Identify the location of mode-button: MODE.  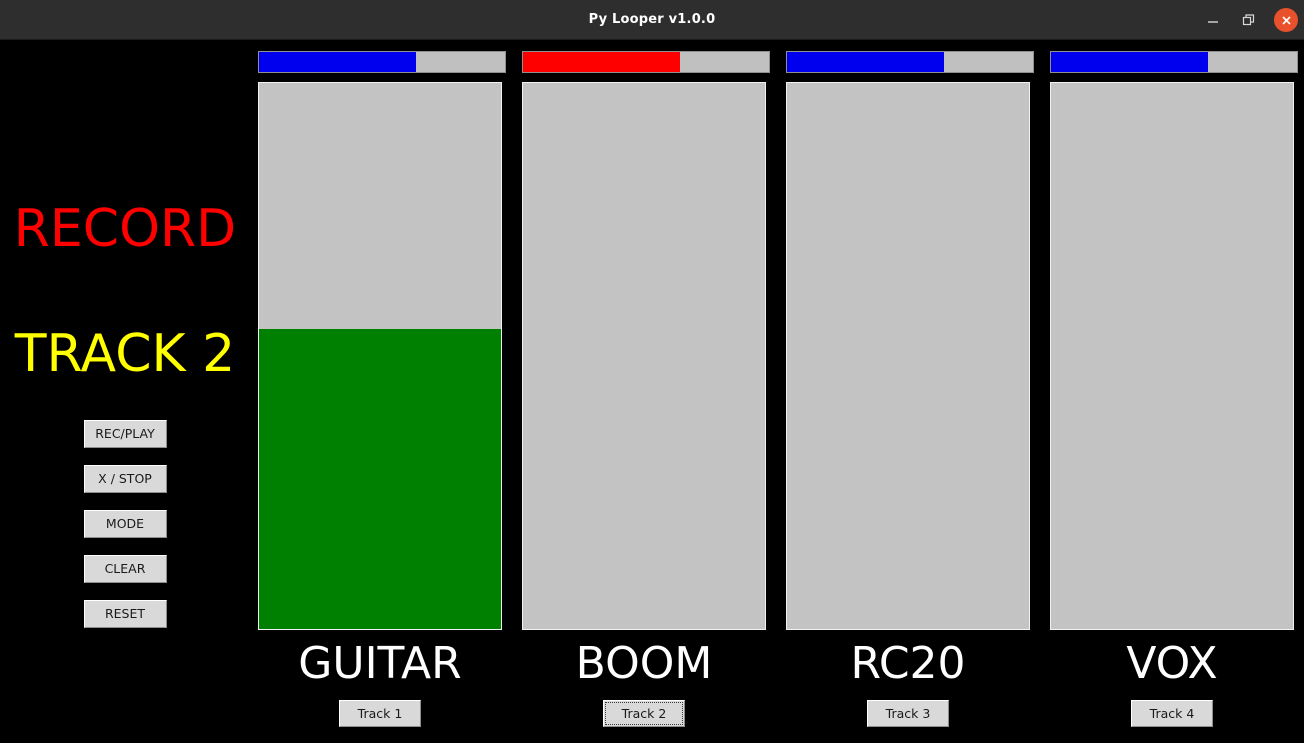
(125, 524).